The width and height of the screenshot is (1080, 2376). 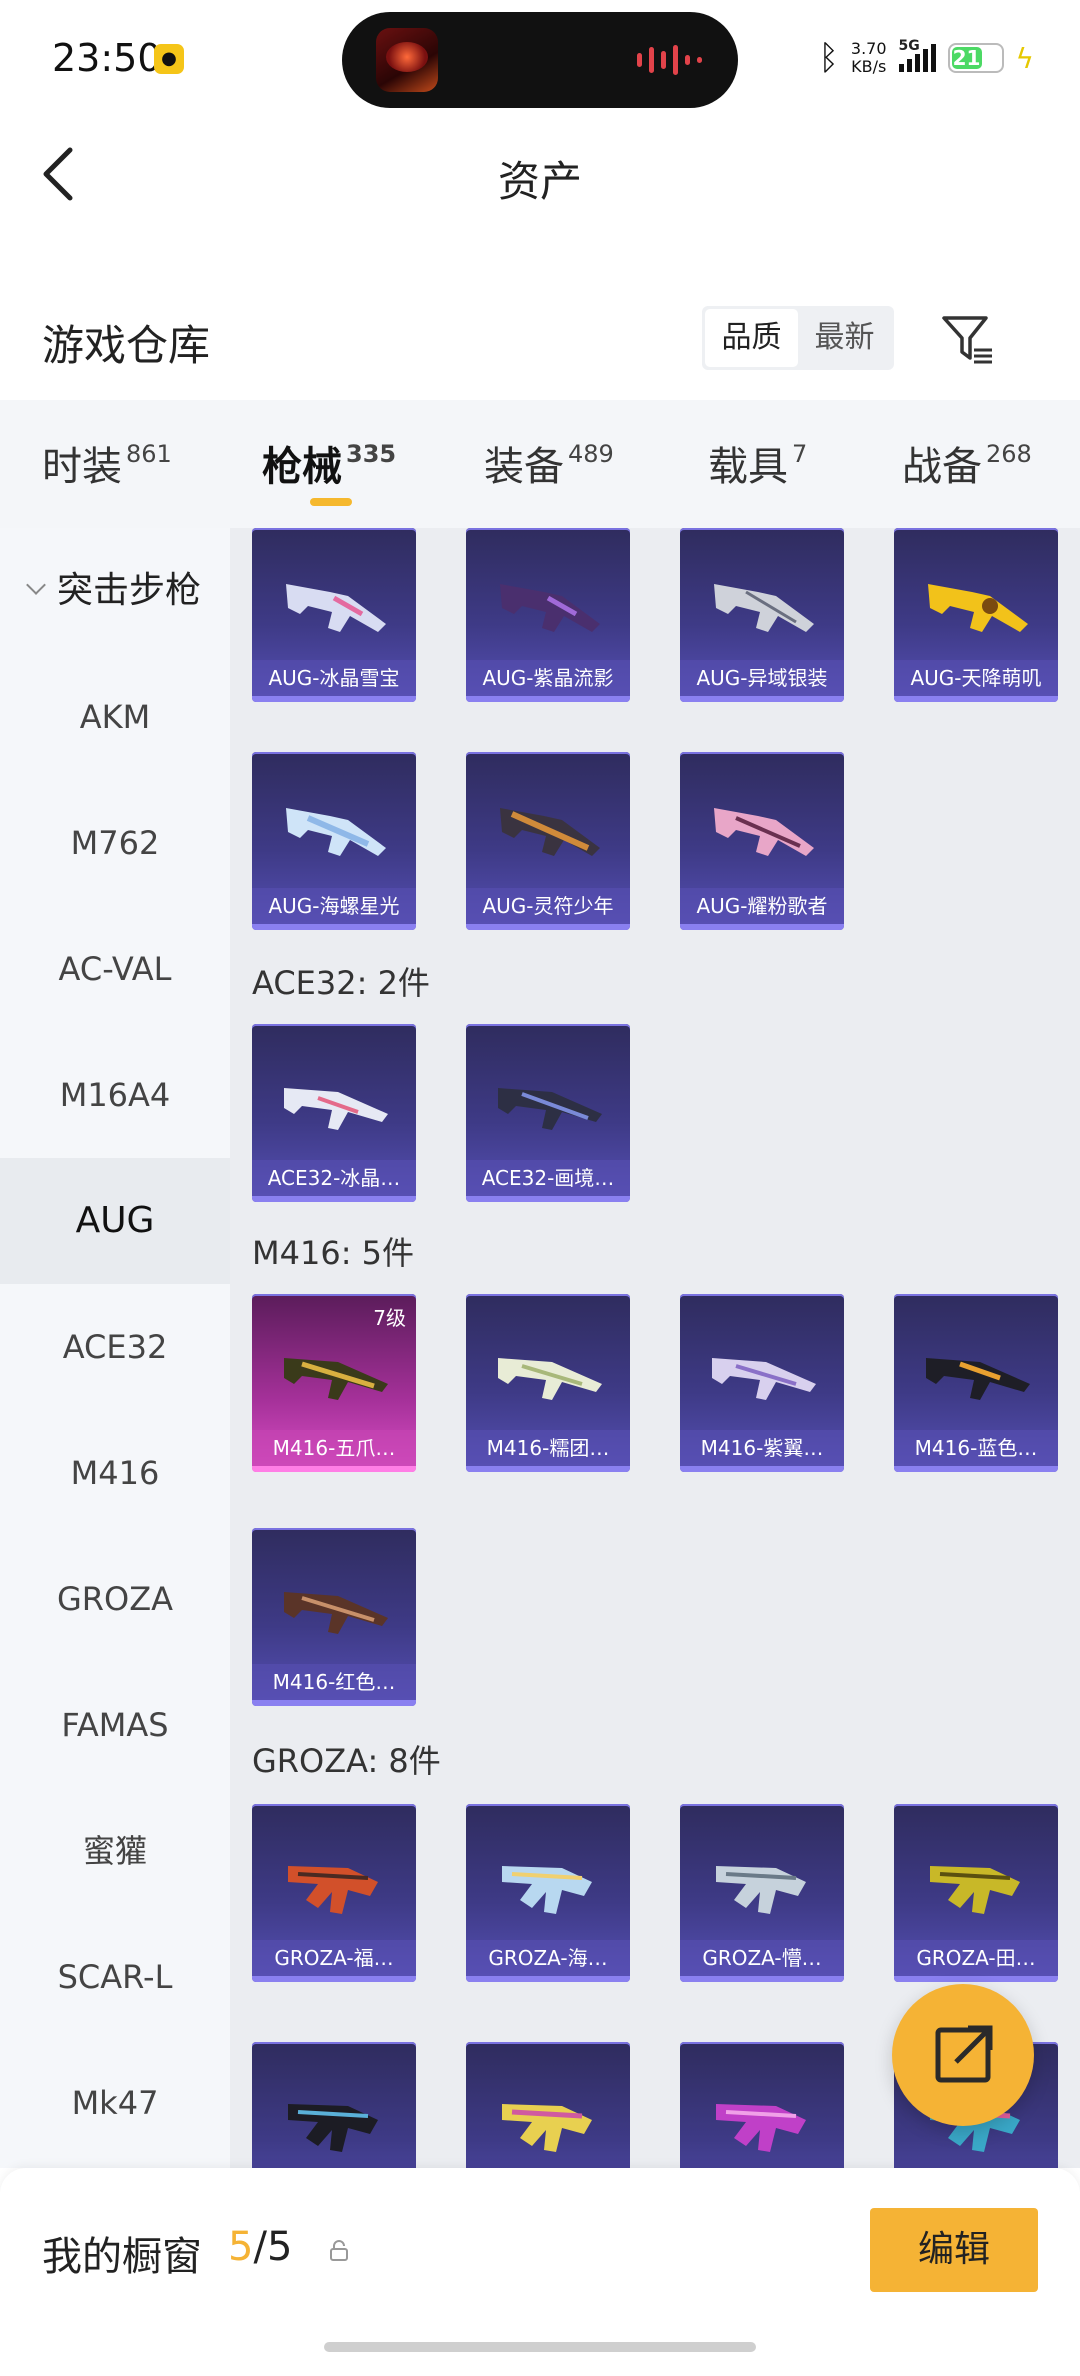 What do you see at coordinates (126, 345) in the screenshot?
I see `warehouse-title: 游戏仓库` at bounding box center [126, 345].